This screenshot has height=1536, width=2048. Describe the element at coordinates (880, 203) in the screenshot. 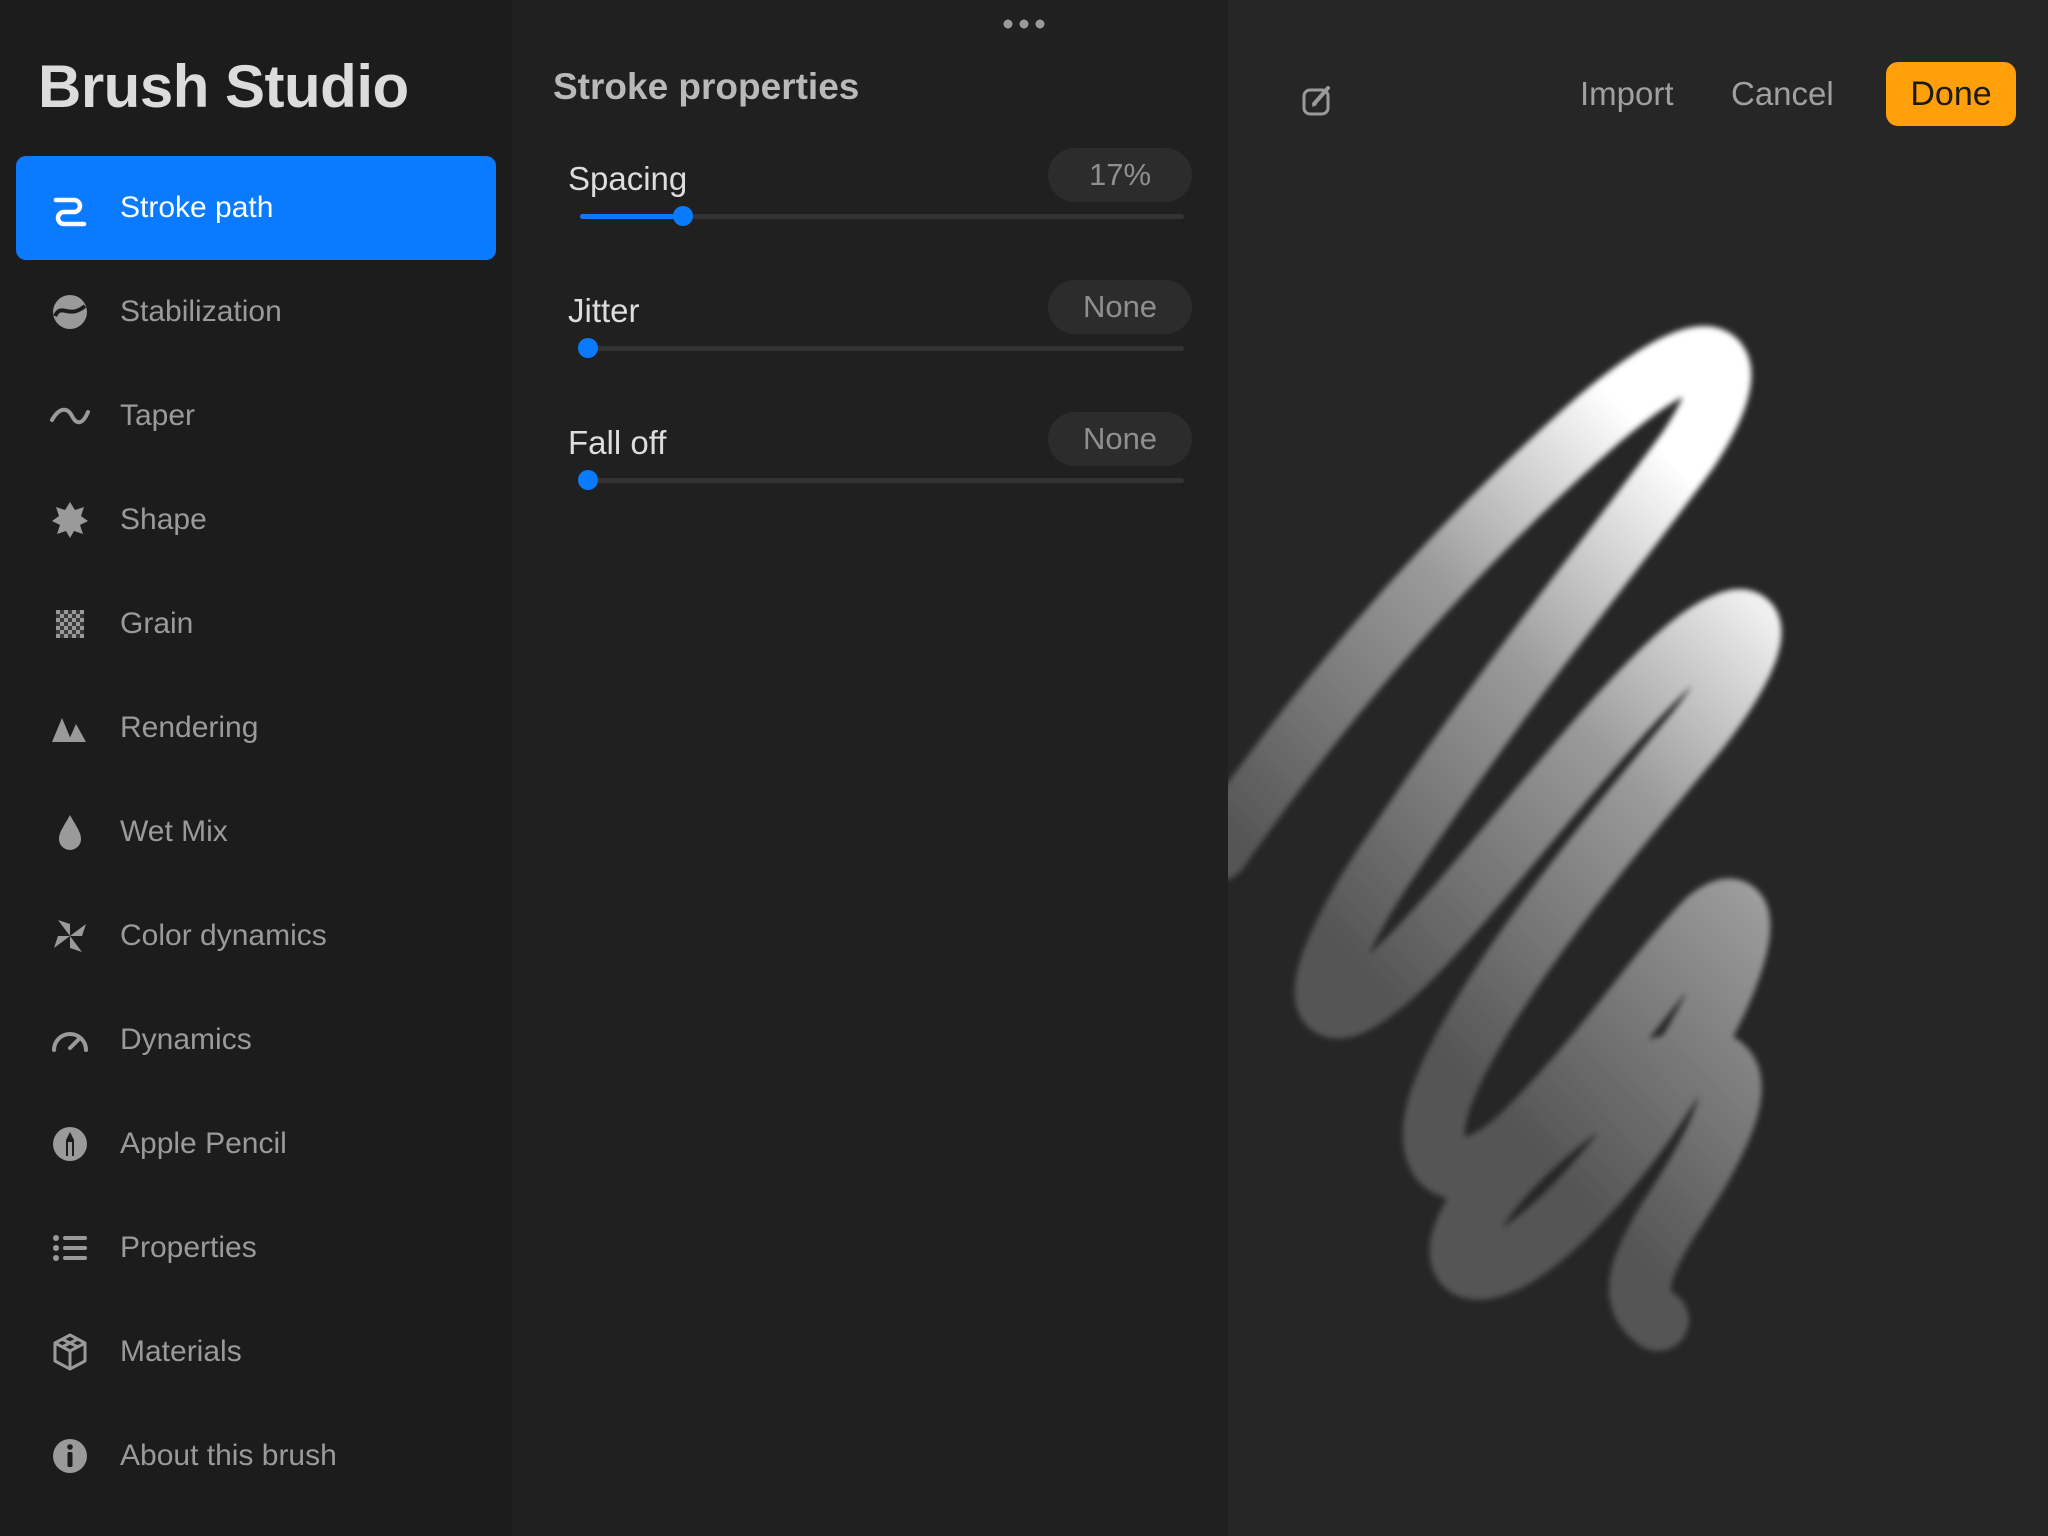

I see `spacing-setting: Spacing 17%` at that location.